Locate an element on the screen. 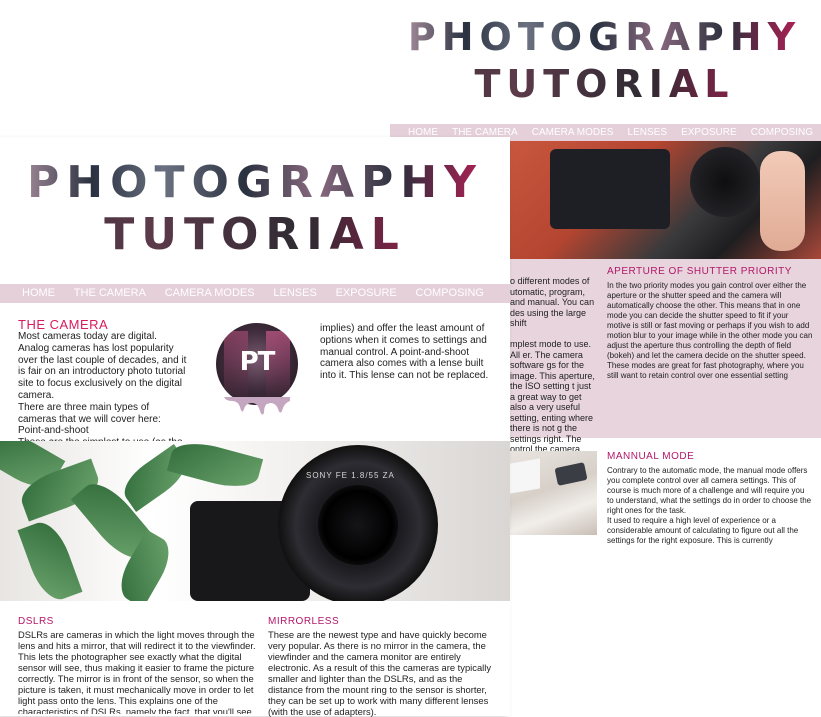 The width and height of the screenshot is (821, 717). back-hero-camera-photo is located at coordinates (665, 200).